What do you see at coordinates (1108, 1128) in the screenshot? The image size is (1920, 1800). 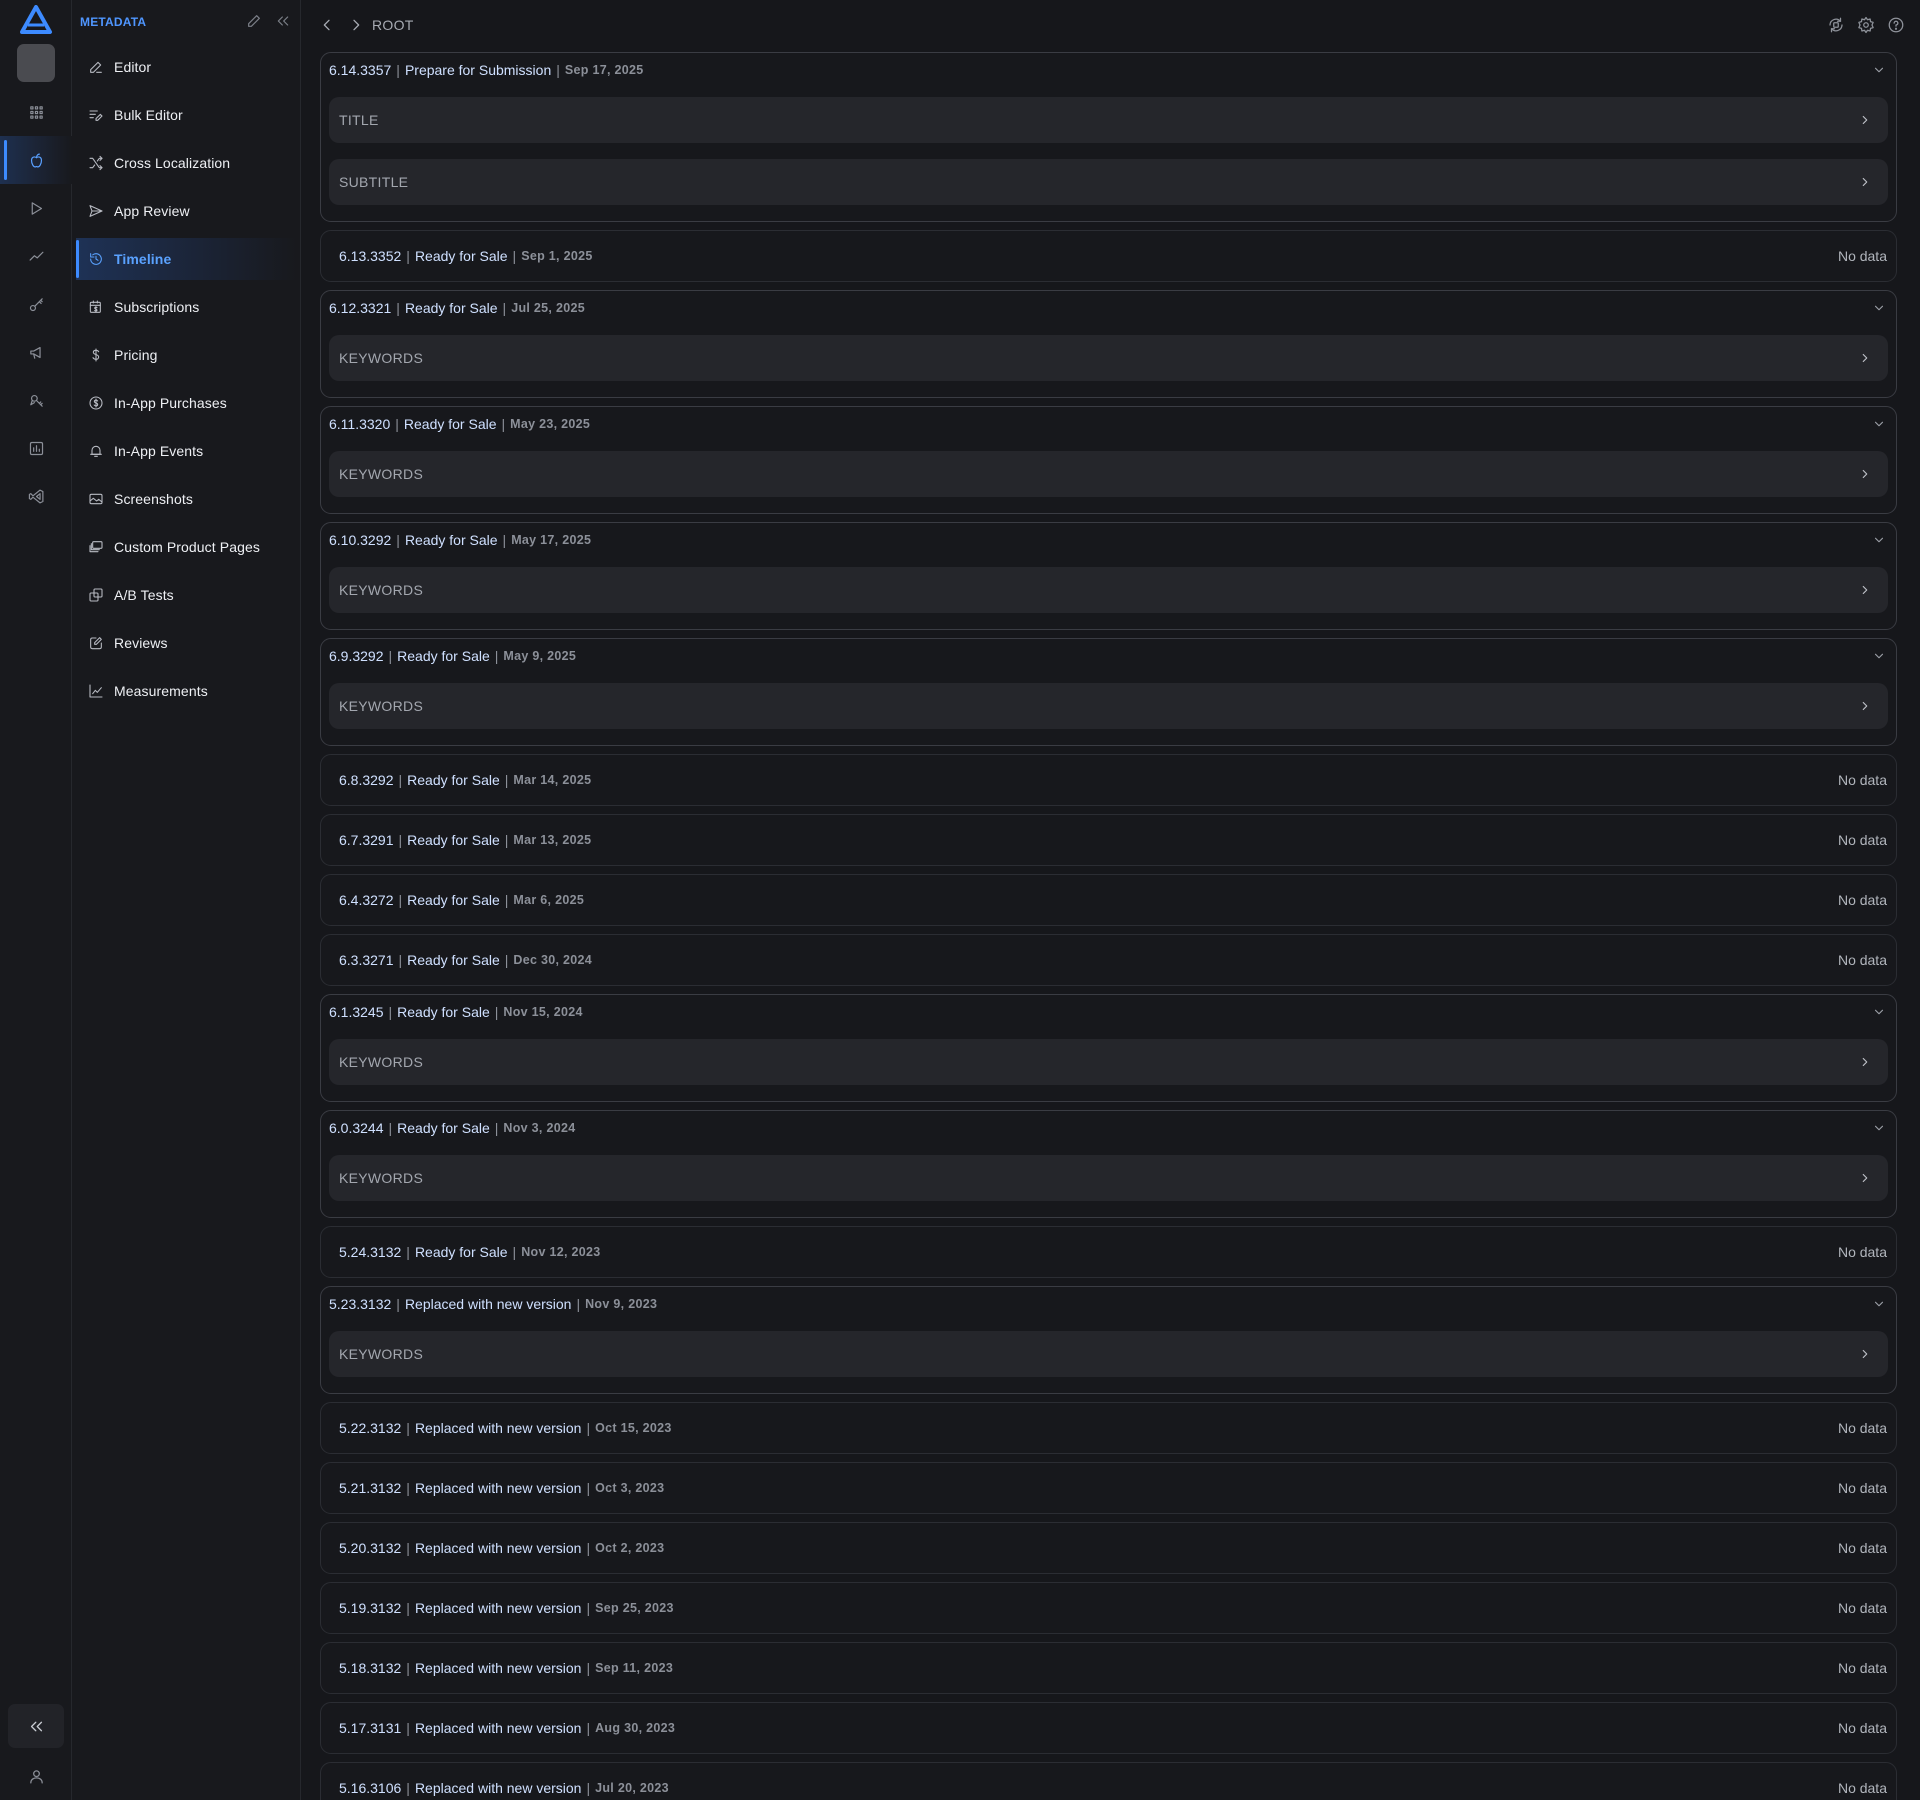 I see `version-header: 6.0.3244 | Ready for Sale | Nov 3, 2024` at bounding box center [1108, 1128].